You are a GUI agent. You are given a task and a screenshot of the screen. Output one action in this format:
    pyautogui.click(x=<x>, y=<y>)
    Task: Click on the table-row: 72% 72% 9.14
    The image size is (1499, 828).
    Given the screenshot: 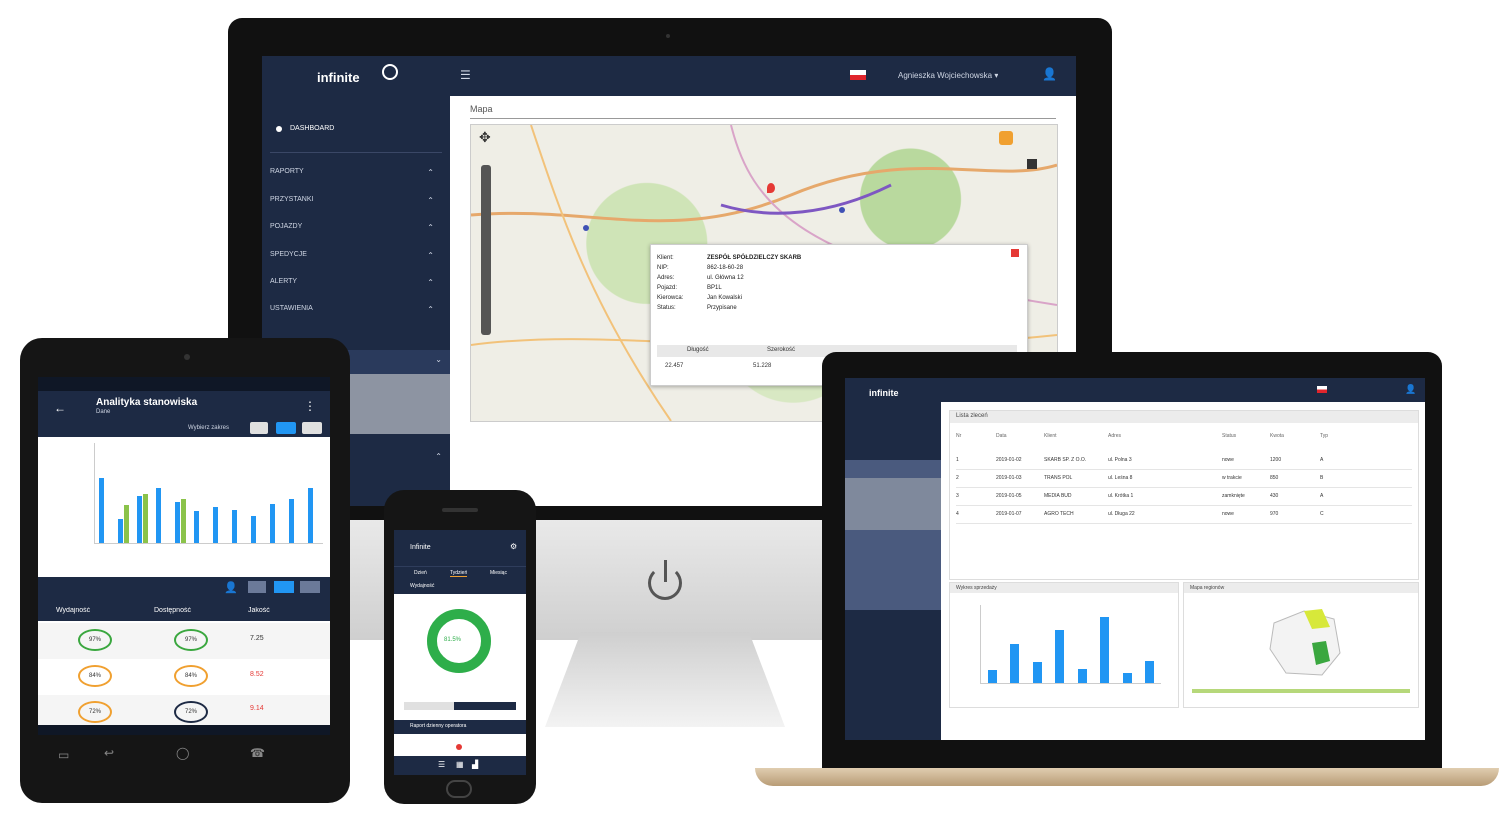 What is the action you would take?
    pyautogui.click(x=184, y=710)
    